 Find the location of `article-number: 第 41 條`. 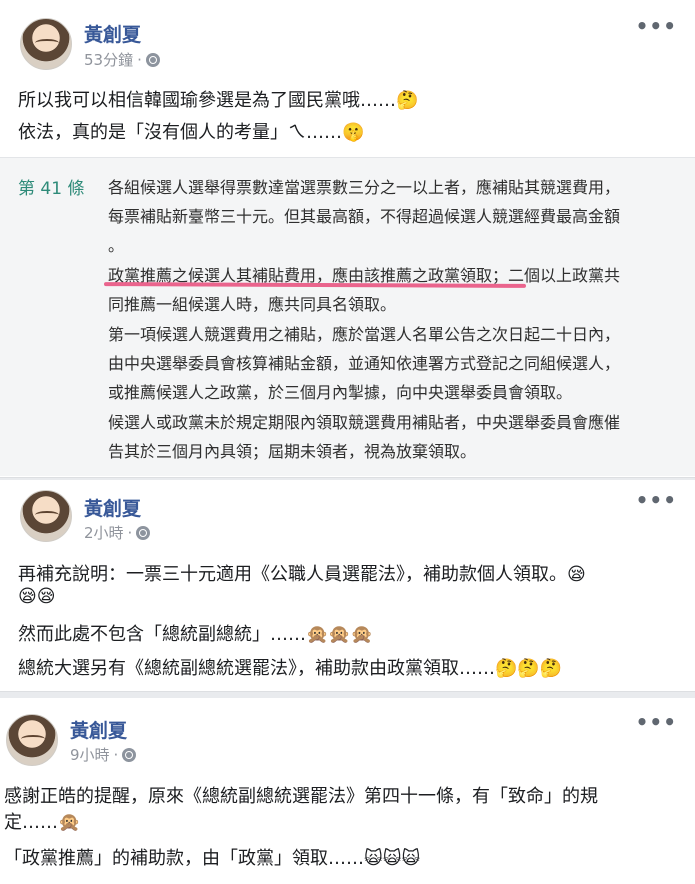

article-number: 第 41 條 is located at coordinates (51, 189).